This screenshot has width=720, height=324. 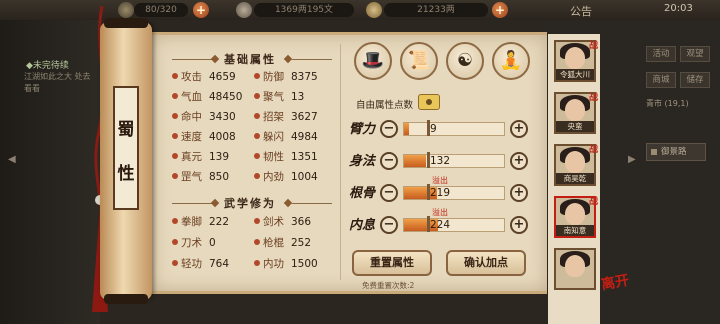 What do you see at coordinates (273, 137) in the screenshot?
I see `attr-label: 躲闪` at bounding box center [273, 137].